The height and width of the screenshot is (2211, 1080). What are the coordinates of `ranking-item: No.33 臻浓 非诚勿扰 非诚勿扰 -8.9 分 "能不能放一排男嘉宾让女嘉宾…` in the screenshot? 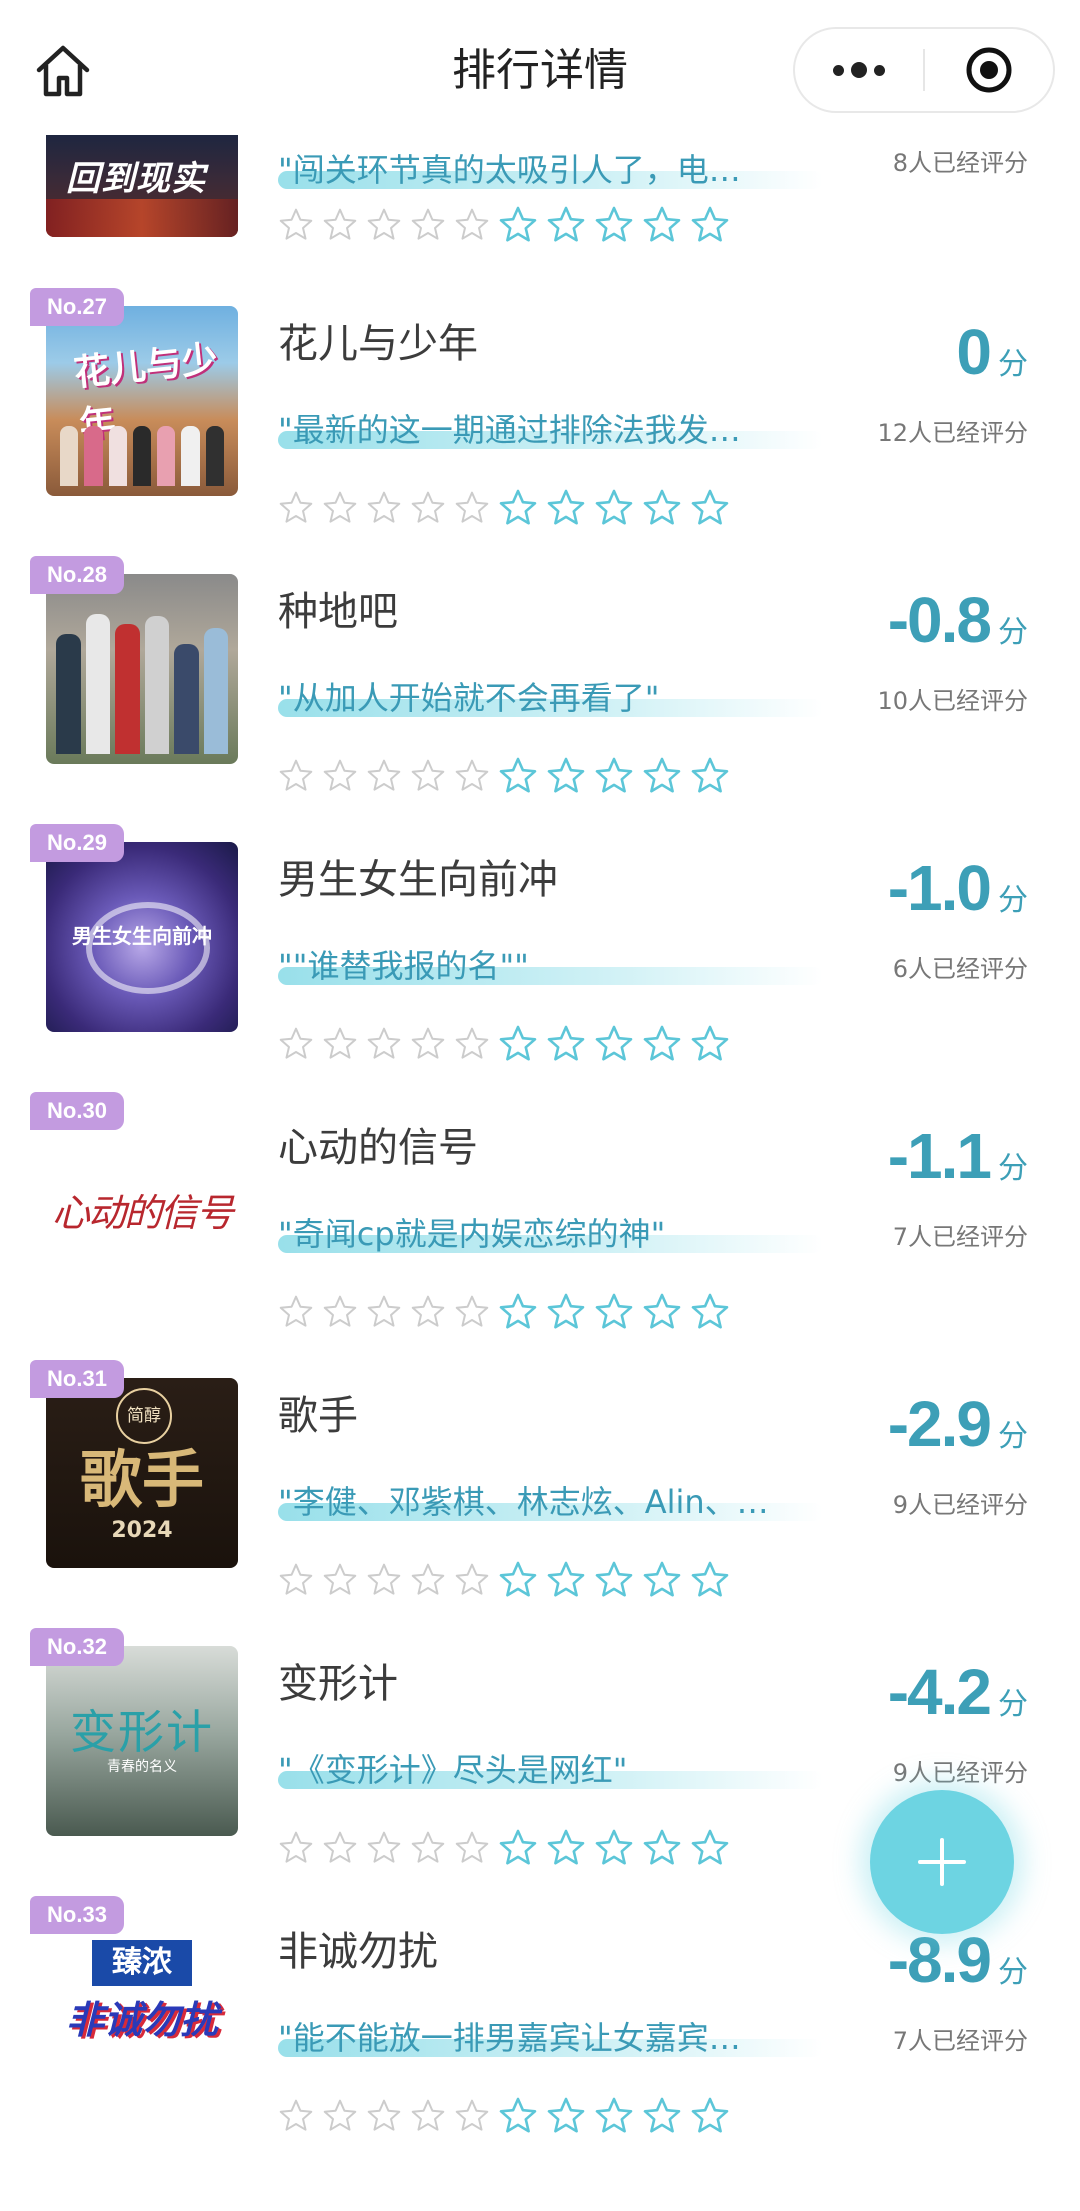 It's located at (540, 2030).